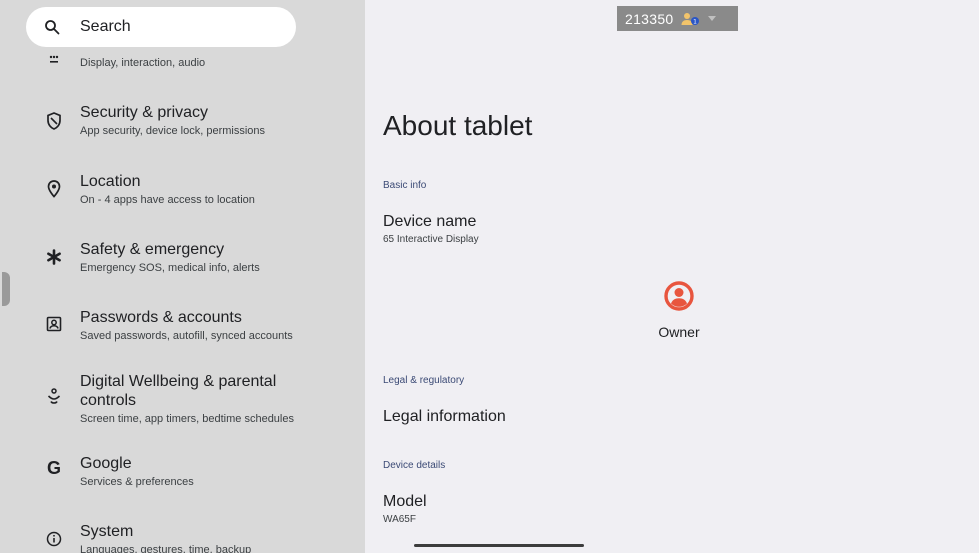 This screenshot has height=553, width=979. What do you see at coordinates (444, 417) in the screenshot?
I see `legal-information-item: Legal information` at bounding box center [444, 417].